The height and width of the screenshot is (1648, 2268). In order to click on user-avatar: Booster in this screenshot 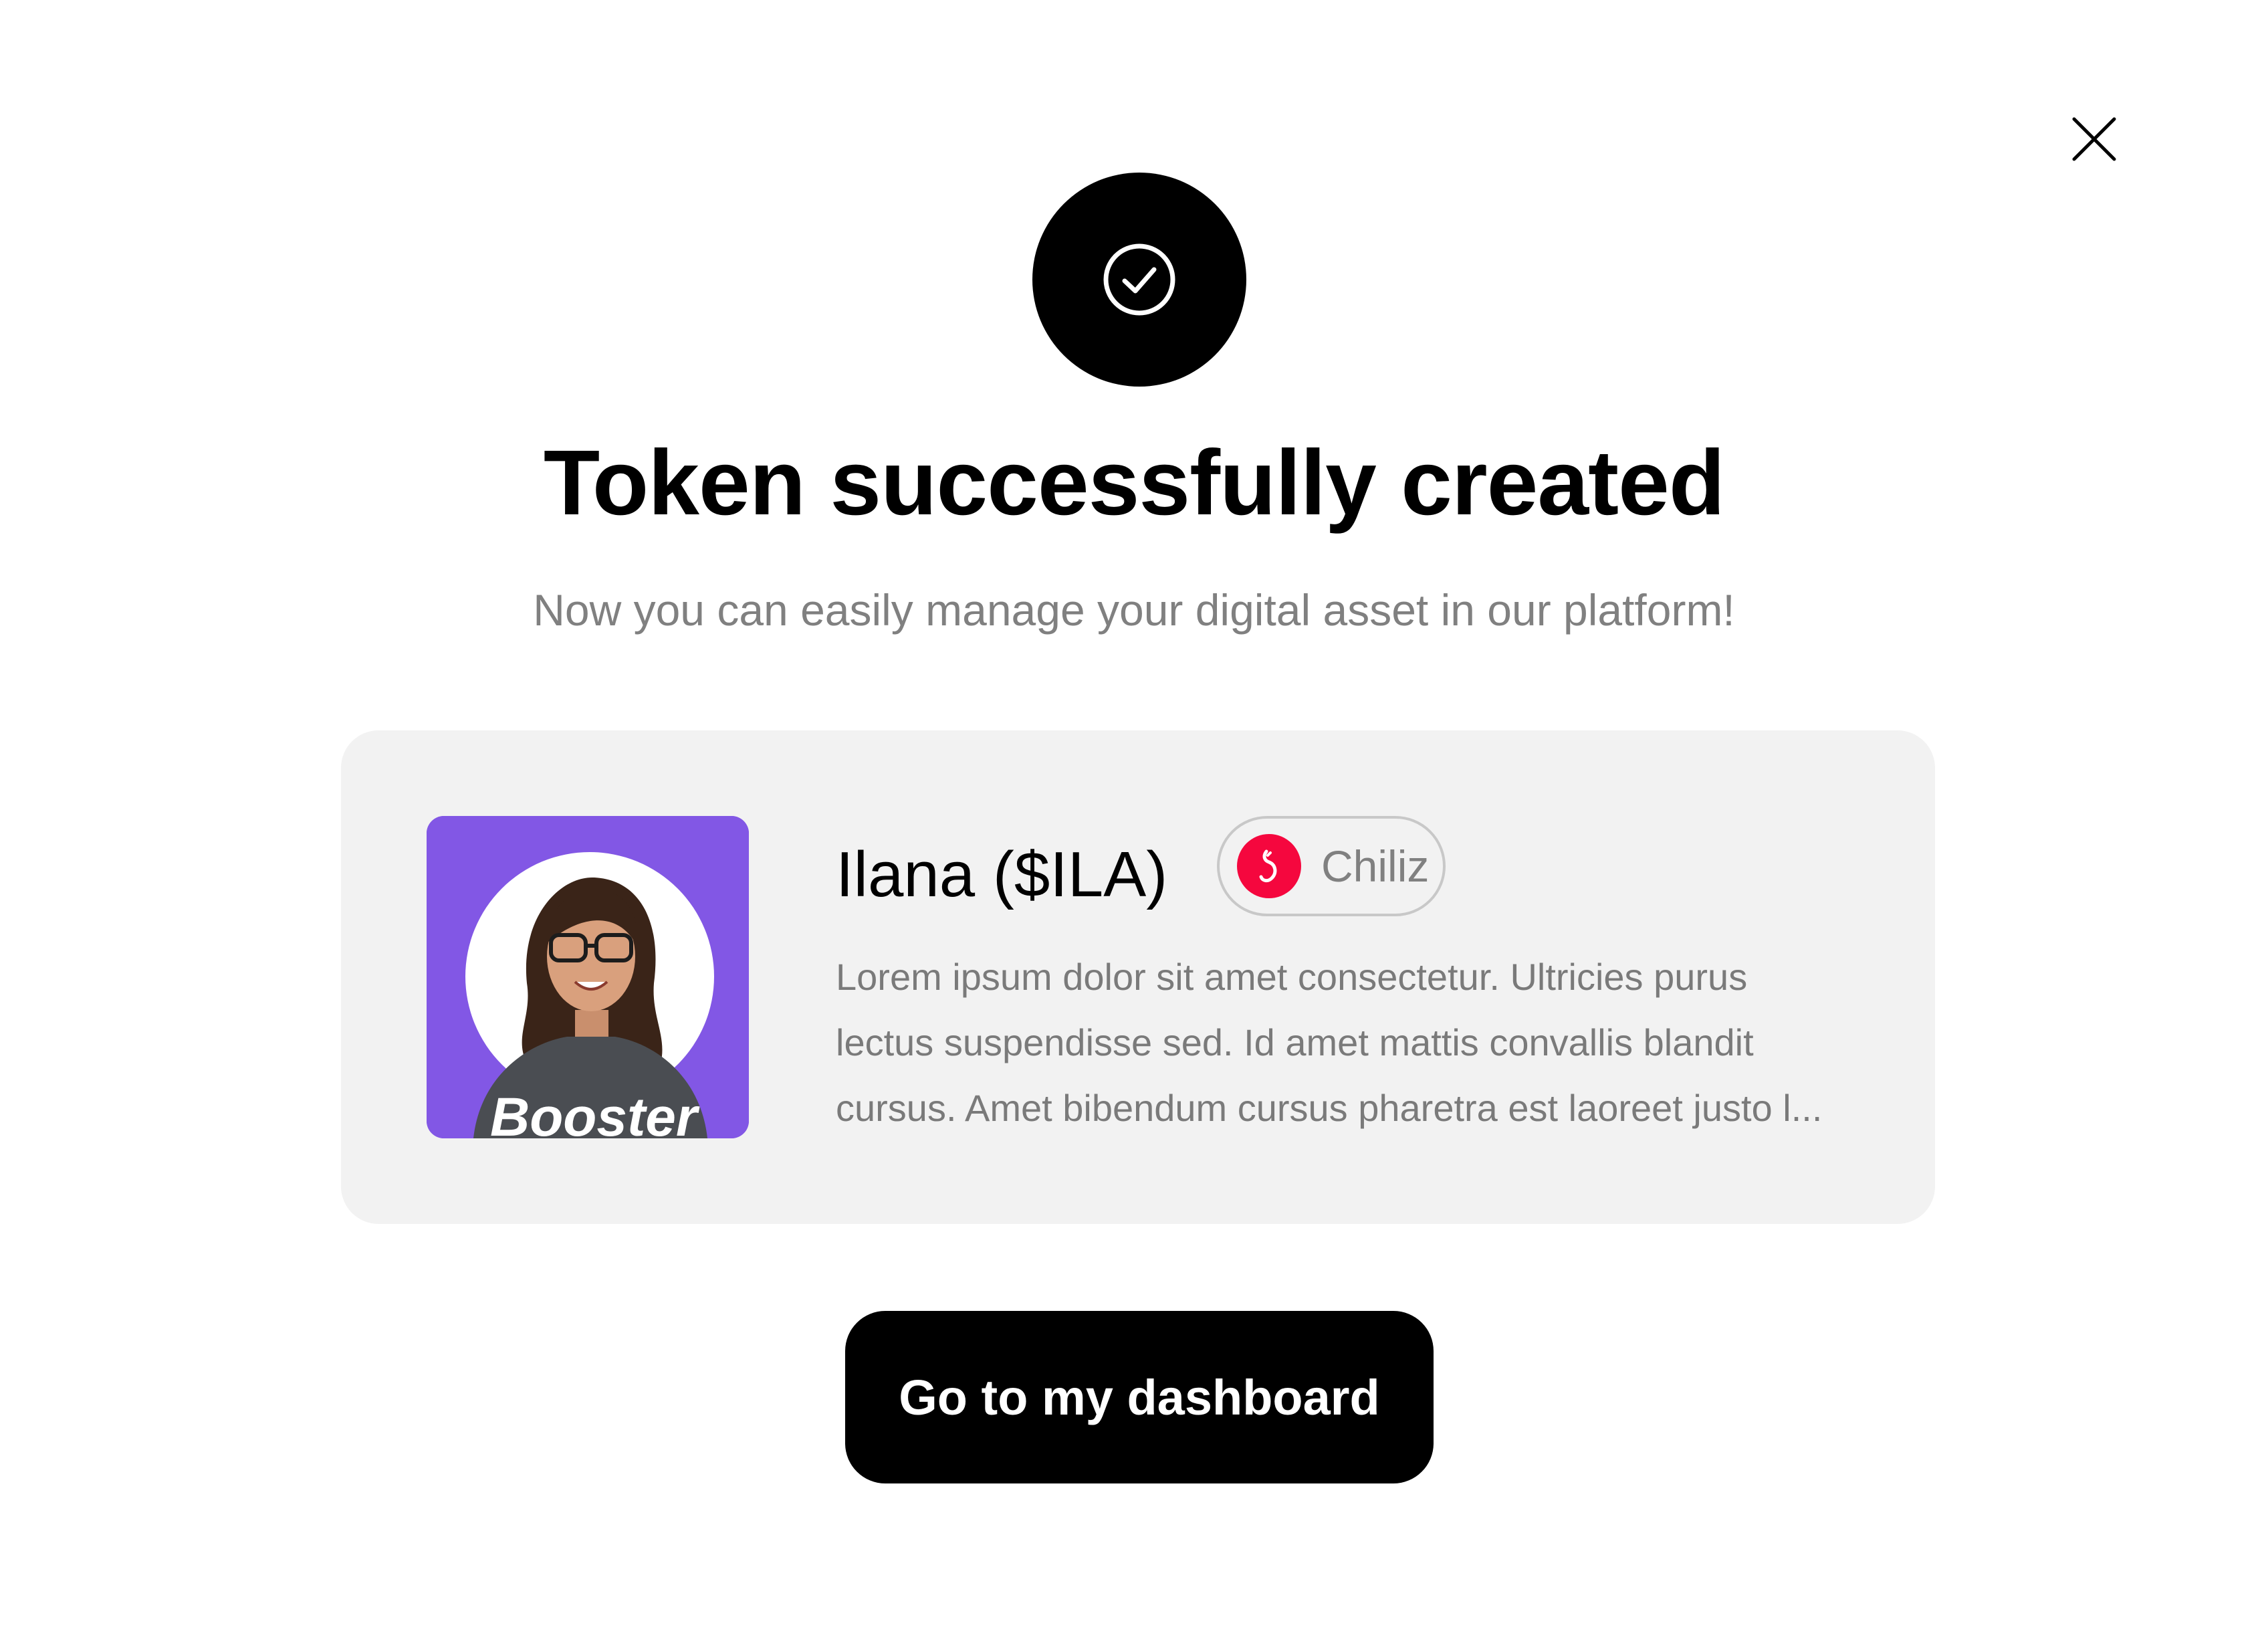, I will do `click(588, 977)`.